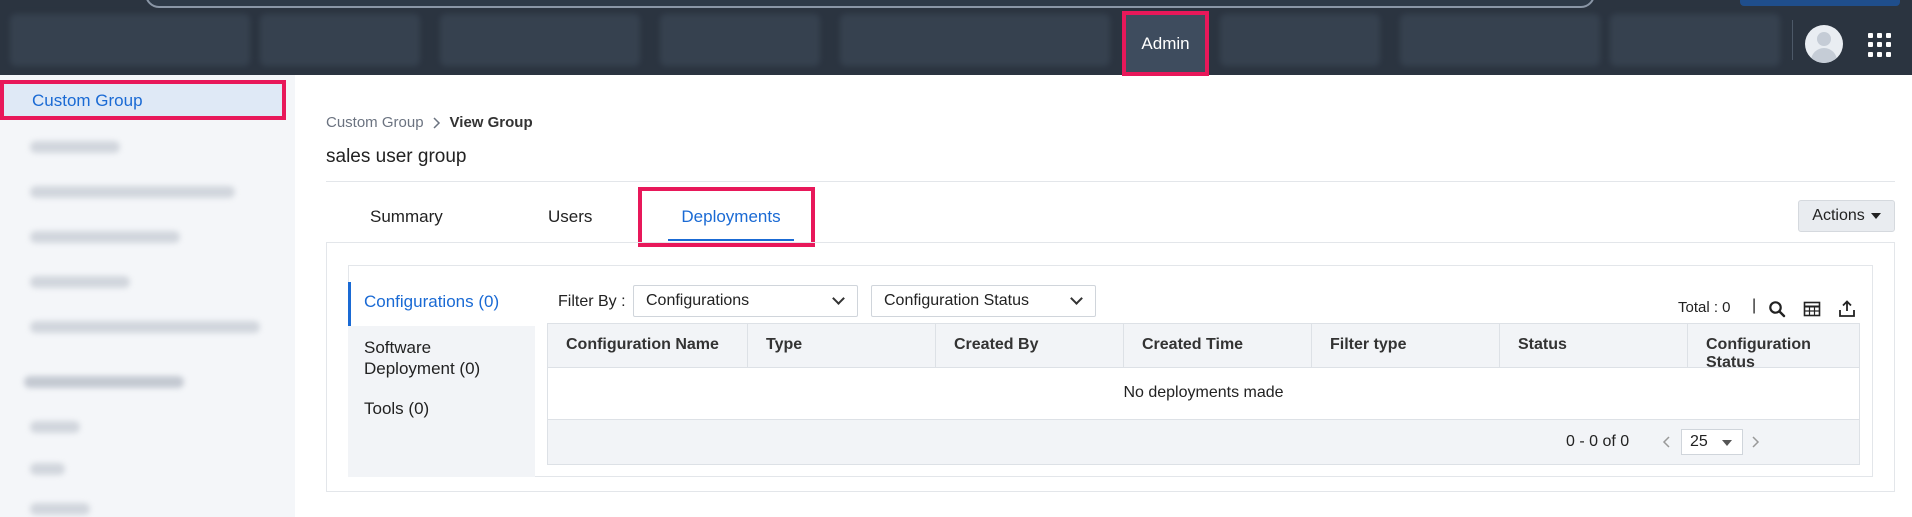 The image size is (1912, 517). What do you see at coordinates (147, 296) in the screenshot?
I see `sidebar: Custom Group` at bounding box center [147, 296].